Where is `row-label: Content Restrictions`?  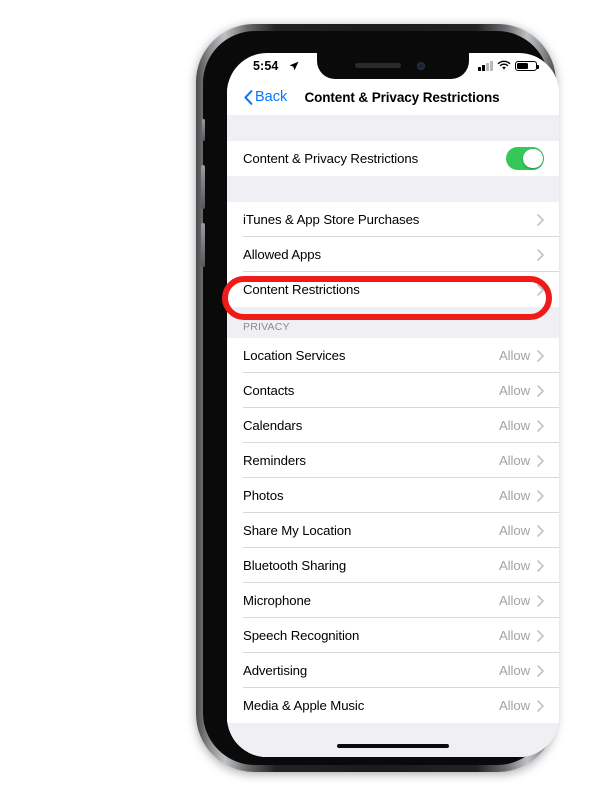
row-label: Content Restrictions is located at coordinates (301, 289).